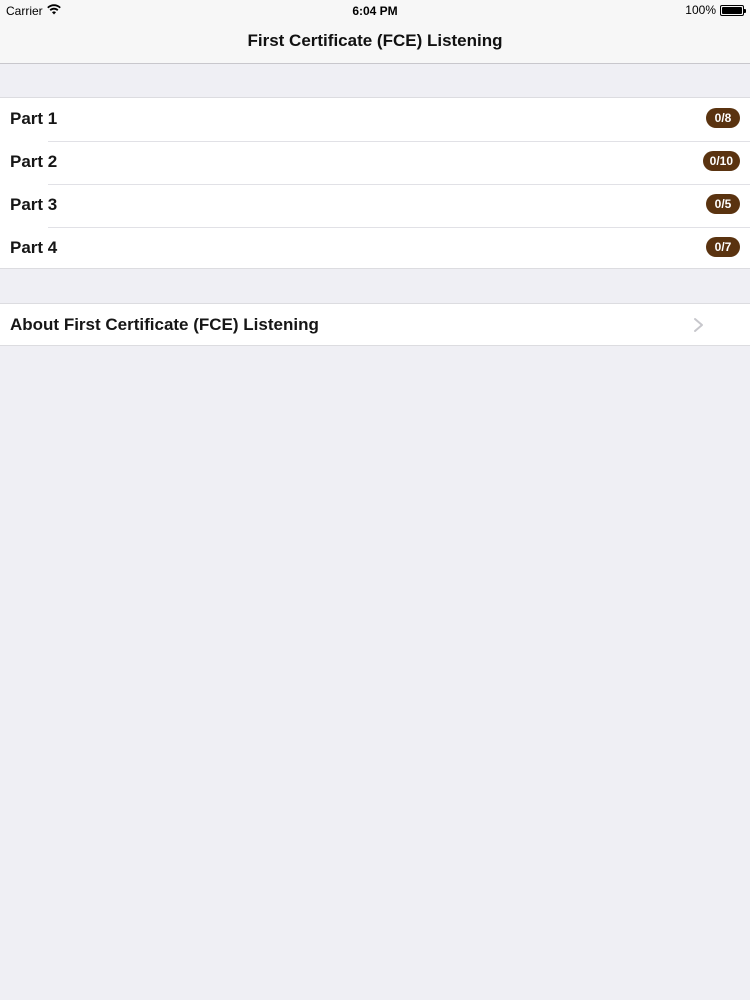  I want to click on part-label: Part 1, so click(34, 118).